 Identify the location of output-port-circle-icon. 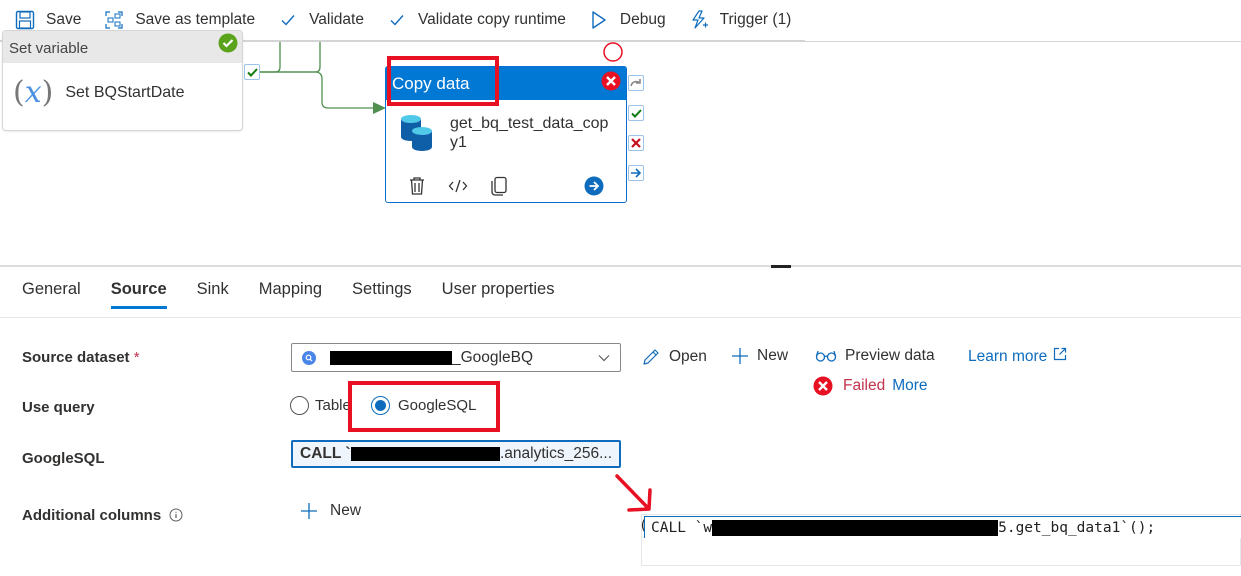
(613, 52).